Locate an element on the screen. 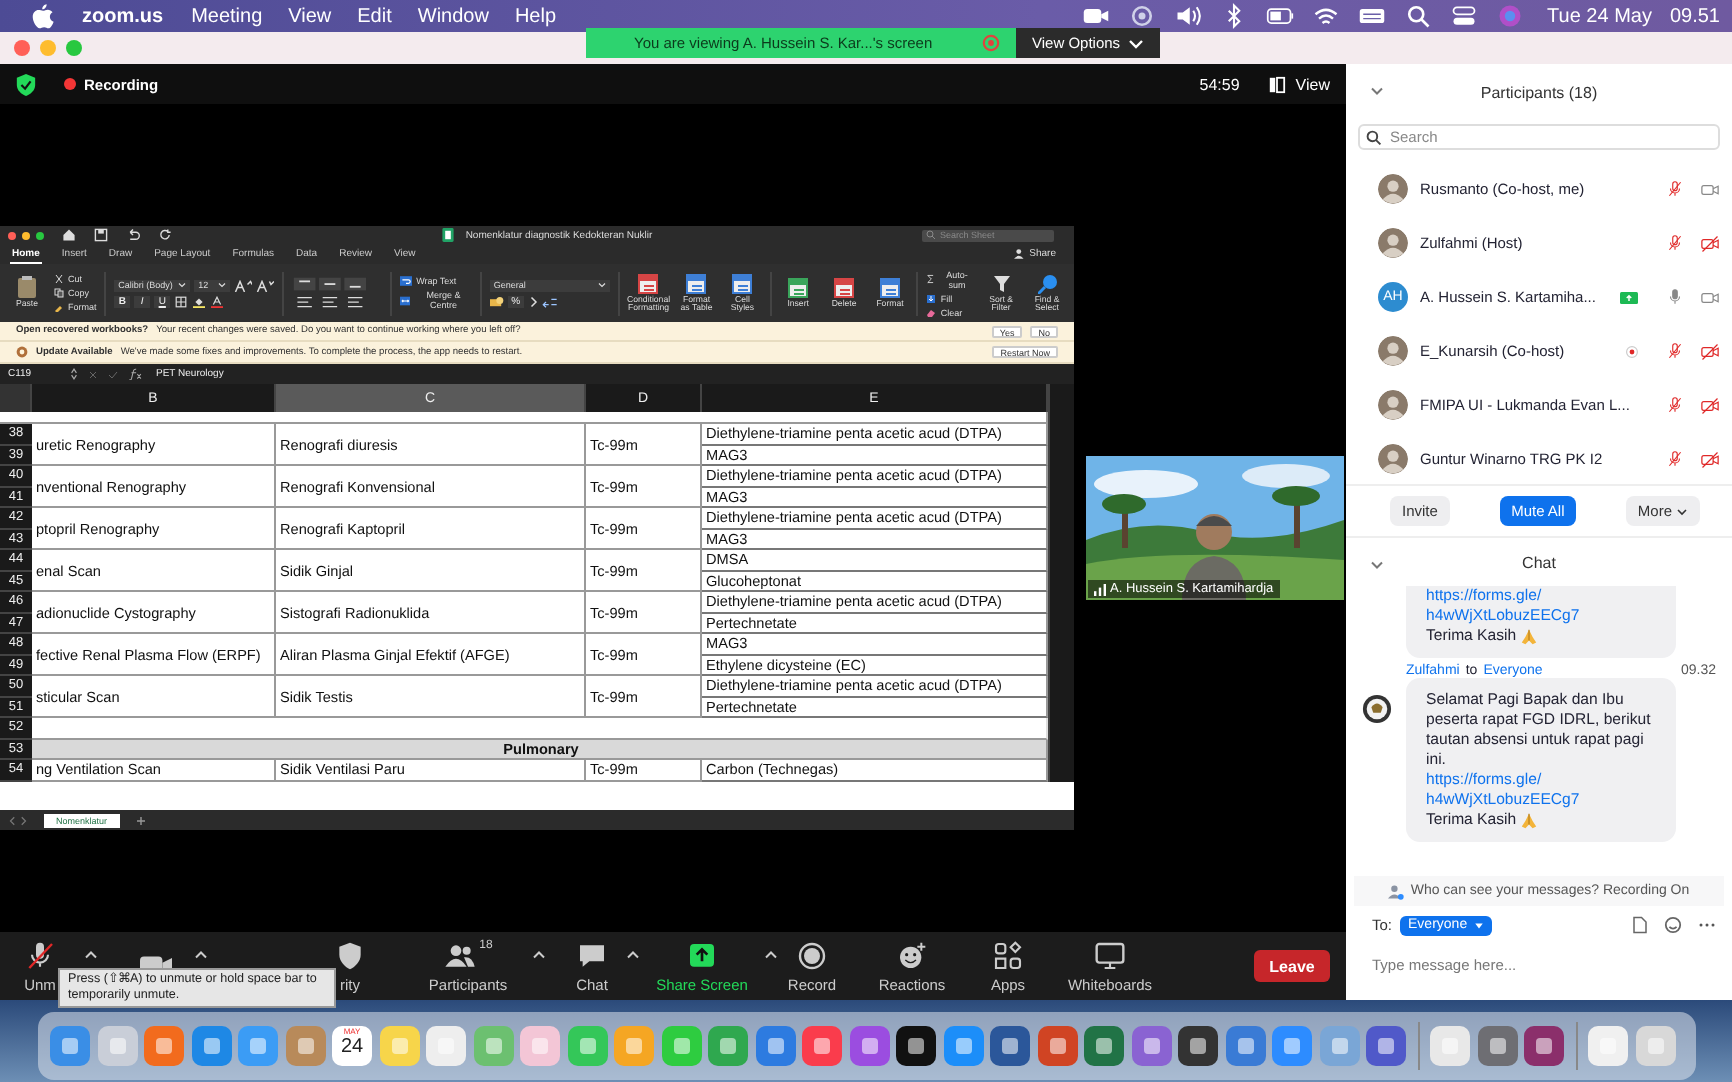 This screenshot has height=1082, width=1732. panel-title: Chat is located at coordinates (1539, 562).